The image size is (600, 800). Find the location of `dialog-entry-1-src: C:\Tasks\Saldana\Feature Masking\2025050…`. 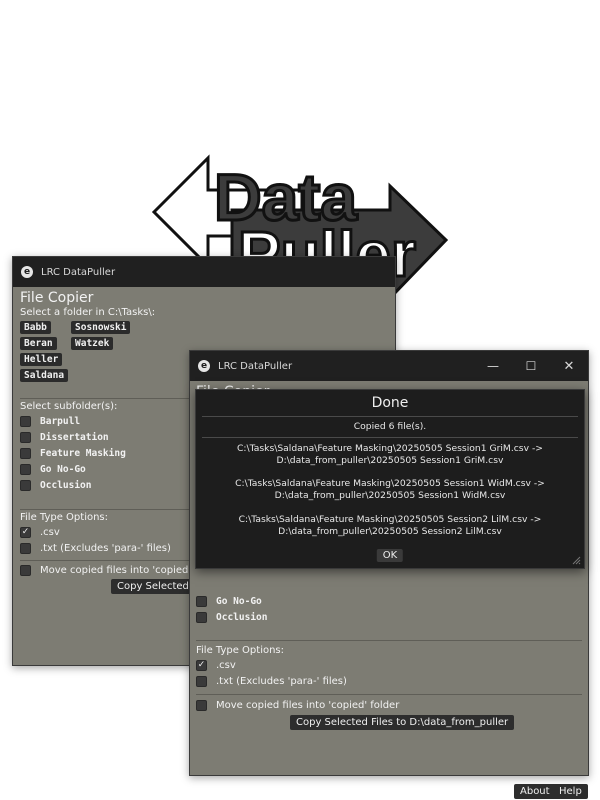

dialog-entry-1-src: C:\Tasks\Saldana\Feature Masking\2025050… is located at coordinates (390, 448).